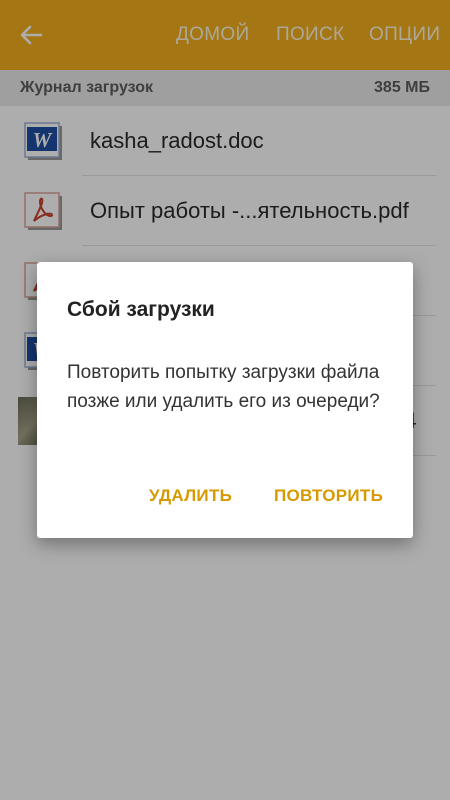 The width and height of the screenshot is (450, 800). Describe the element at coordinates (190, 496) in the screenshot. I see `delete-button: УДАЛИТЬ` at that location.